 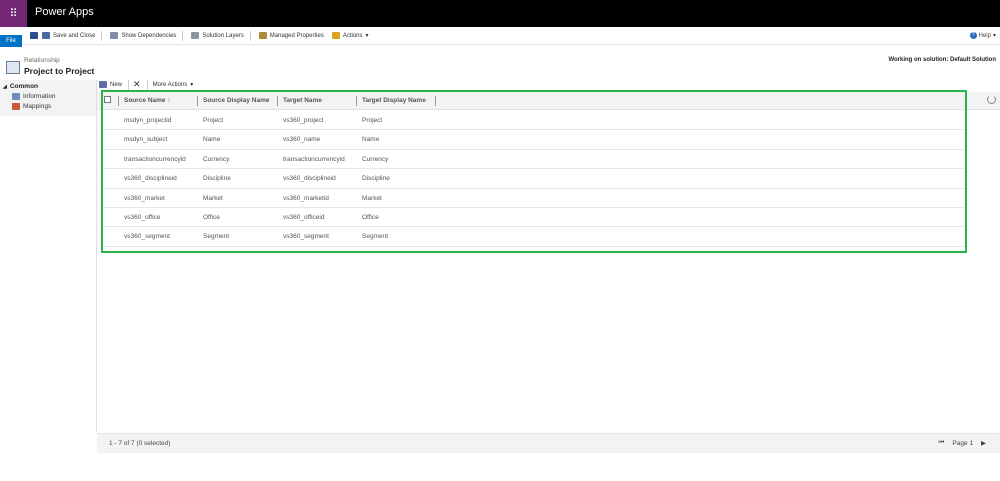 What do you see at coordinates (13, 13) in the screenshot?
I see `app-launcher-icon: ⠿` at bounding box center [13, 13].